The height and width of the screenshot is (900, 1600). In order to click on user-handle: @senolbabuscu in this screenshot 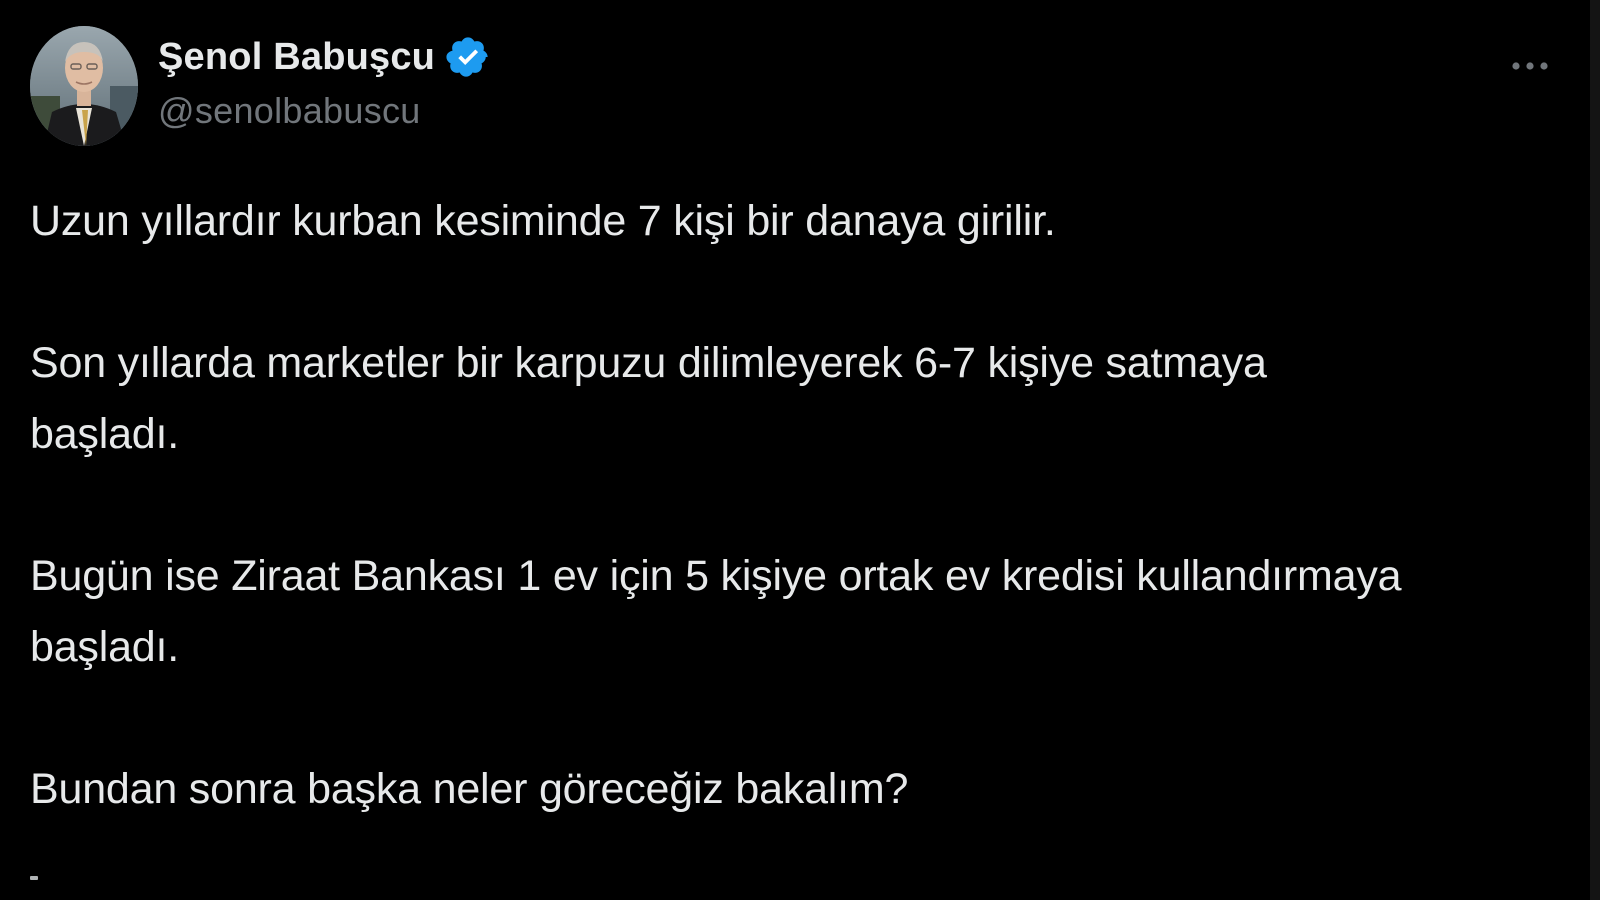, I will do `click(324, 111)`.